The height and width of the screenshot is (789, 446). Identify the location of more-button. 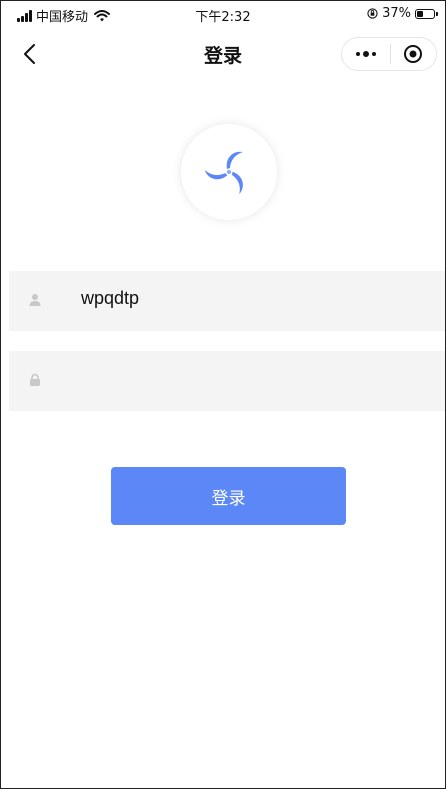
(366, 54).